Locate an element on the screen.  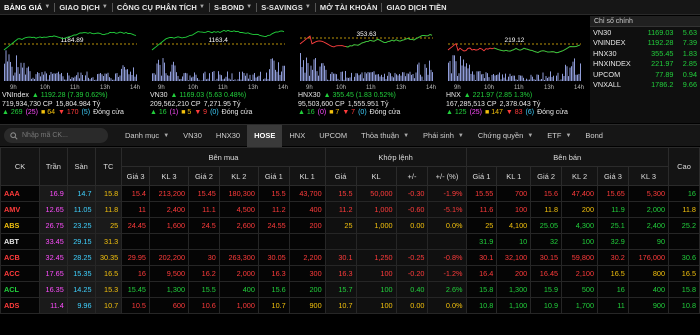
price-cell: 43,700 is located at coordinates (307, 193).